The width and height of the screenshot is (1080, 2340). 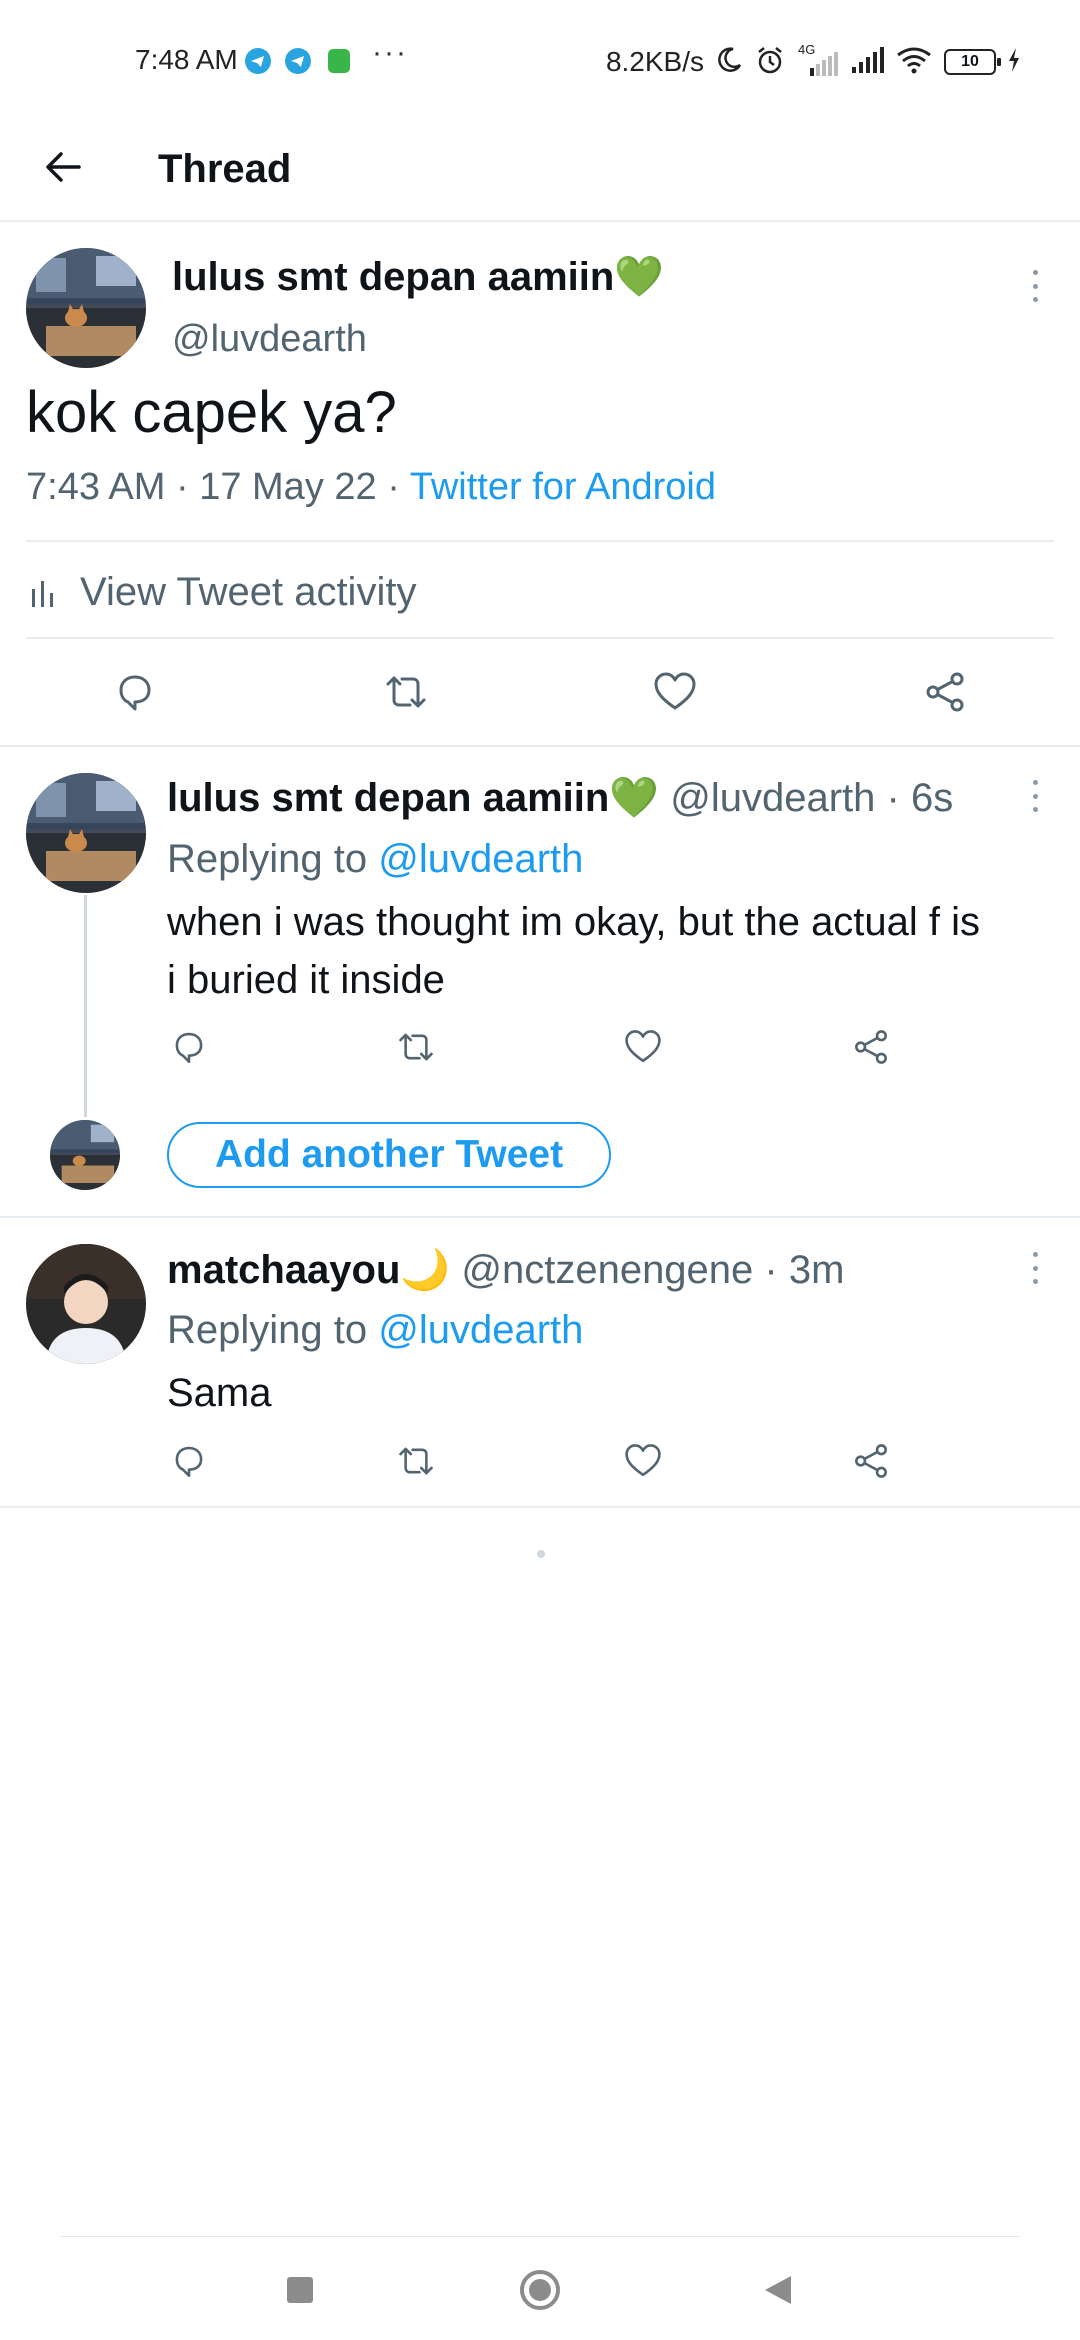 What do you see at coordinates (85, 1006) in the screenshot?
I see `thread-connector-line` at bounding box center [85, 1006].